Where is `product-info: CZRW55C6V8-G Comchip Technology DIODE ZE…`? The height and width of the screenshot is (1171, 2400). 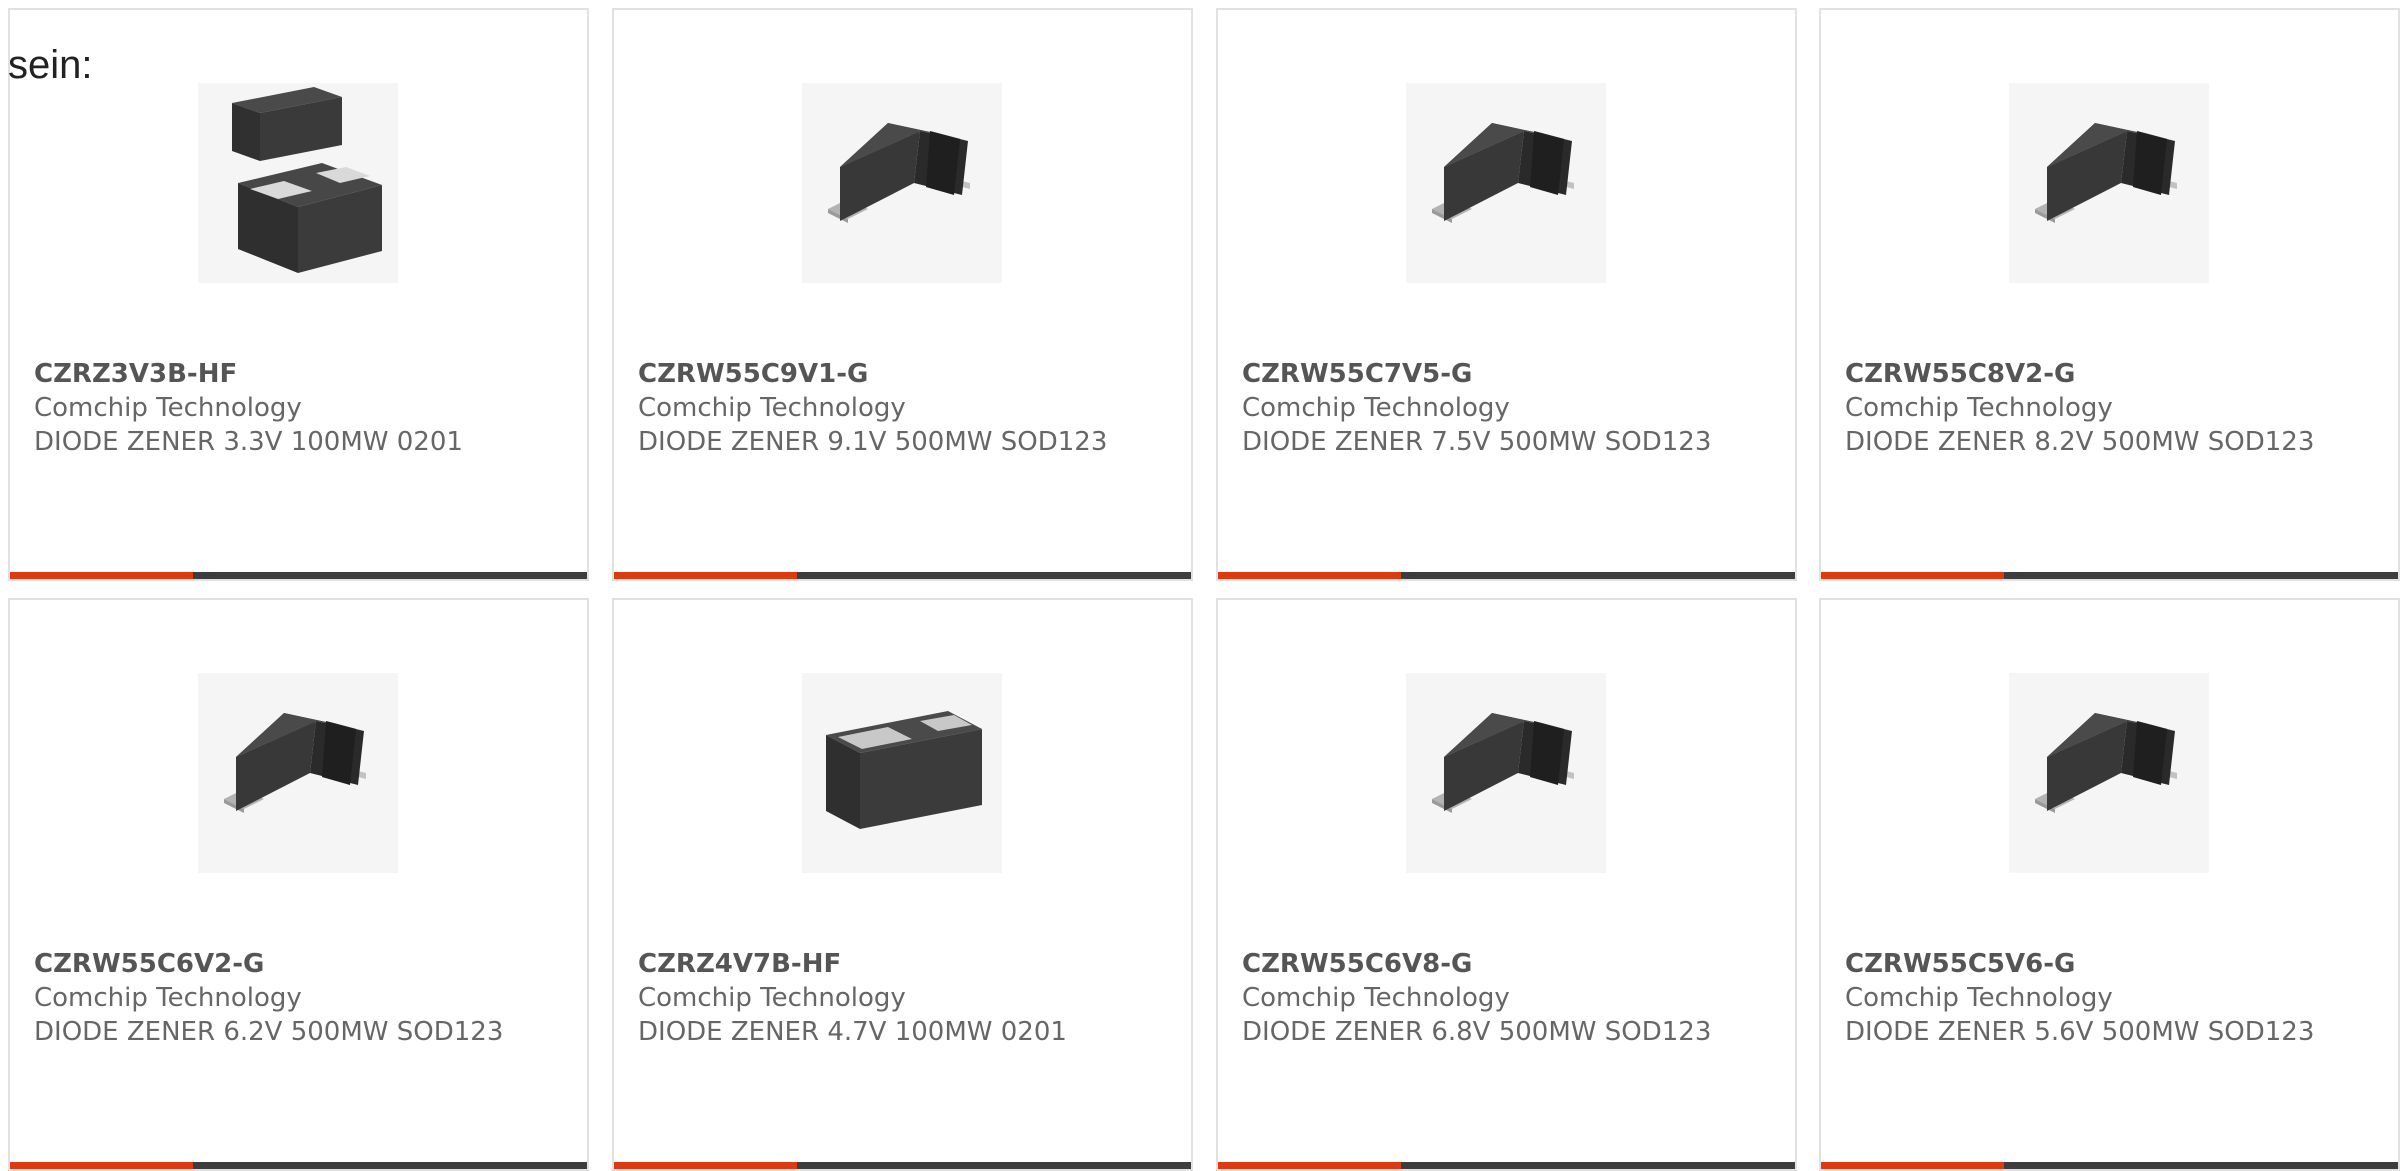
product-info: CZRW55C6V8-G Comchip Technology DIODE ZE… is located at coordinates (1502, 998).